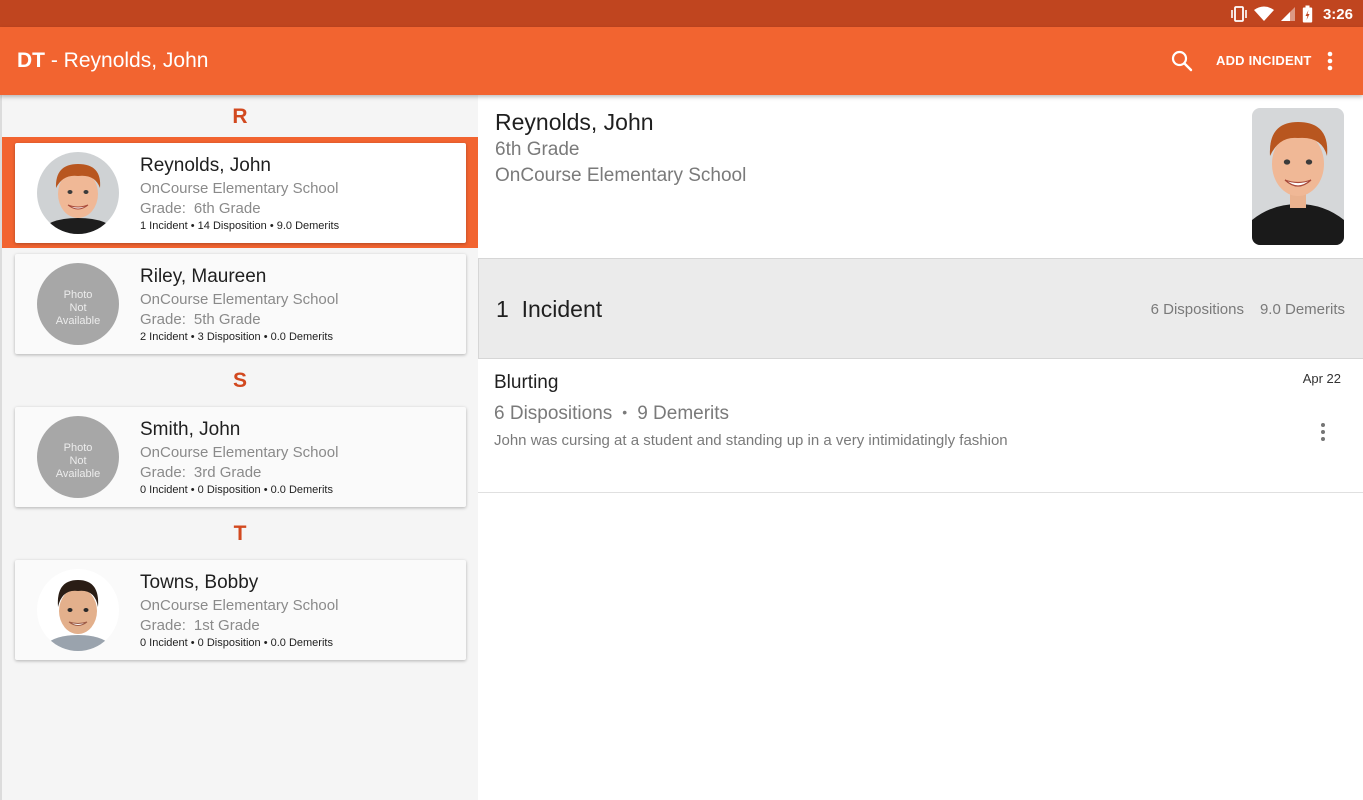 The height and width of the screenshot is (800, 1363). Describe the element at coordinates (199, 582) in the screenshot. I see `student-name: Towns, Bobby` at that location.